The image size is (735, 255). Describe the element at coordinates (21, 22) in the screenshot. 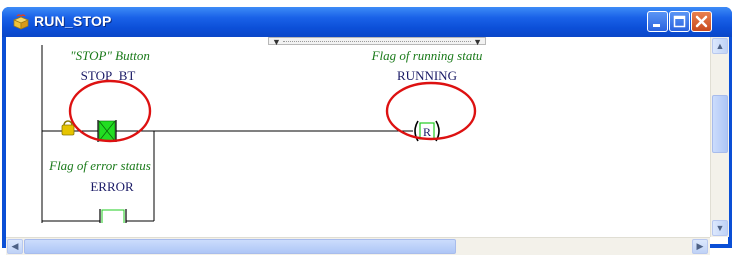

I see `package-icon` at that location.